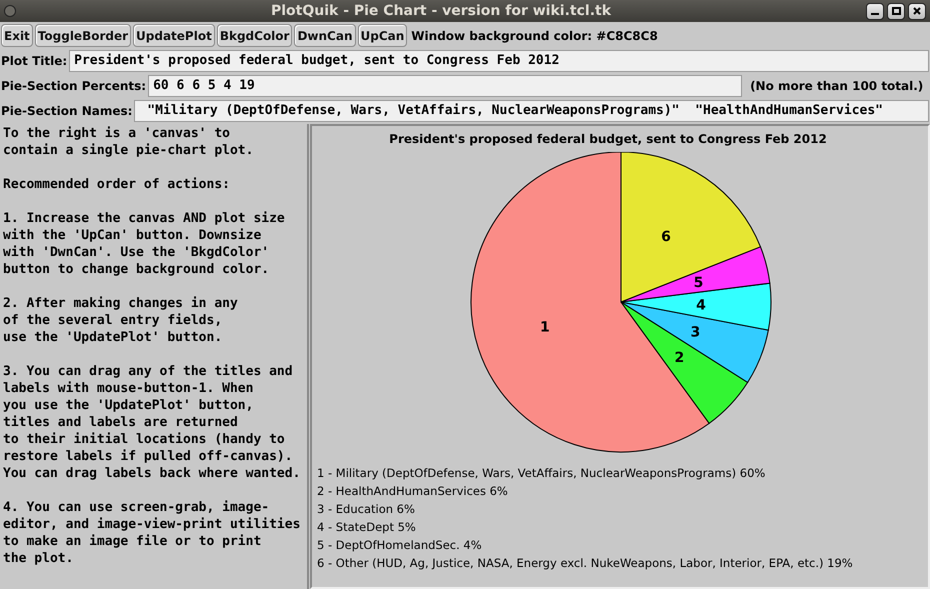 The height and width of the screenshot is (589, 930). What do you see at coordinates (608, 139) in the screenshot?
I see `chart-title: President's proposed federal budget, sent to Congress Feb 2012` at bounding box center [608, 139].